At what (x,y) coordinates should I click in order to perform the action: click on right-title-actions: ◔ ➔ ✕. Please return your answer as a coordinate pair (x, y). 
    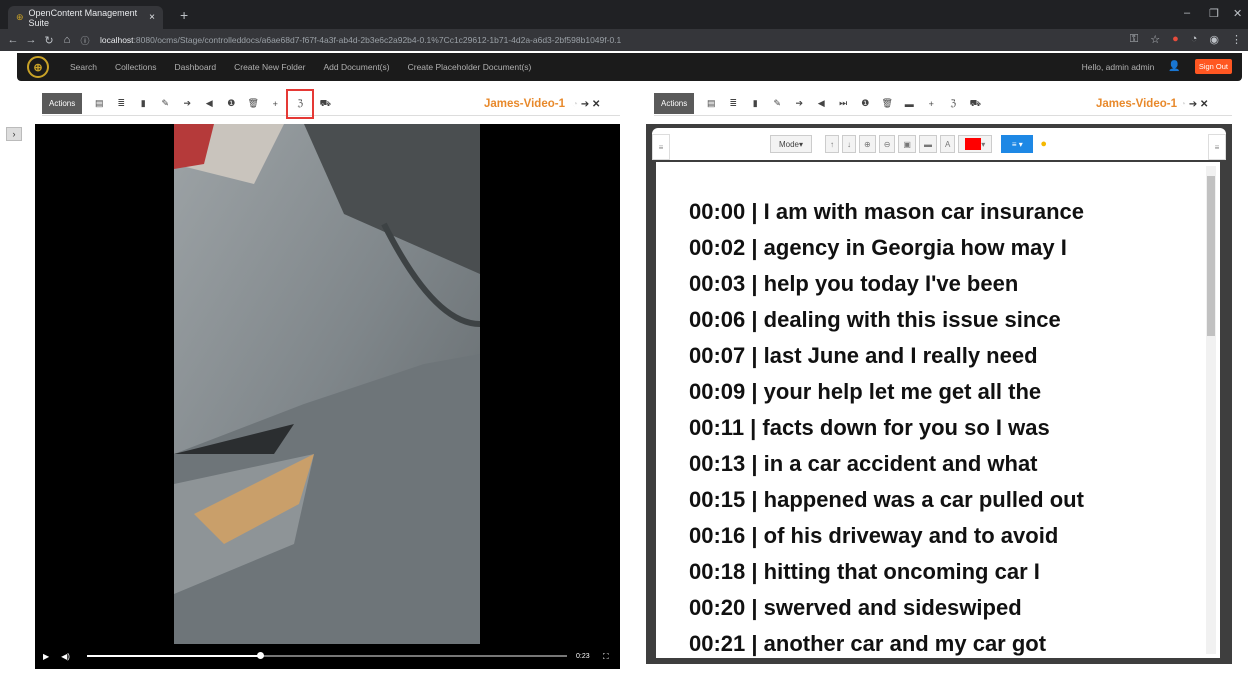
    Looking at the image, I should click on (1194, 104).